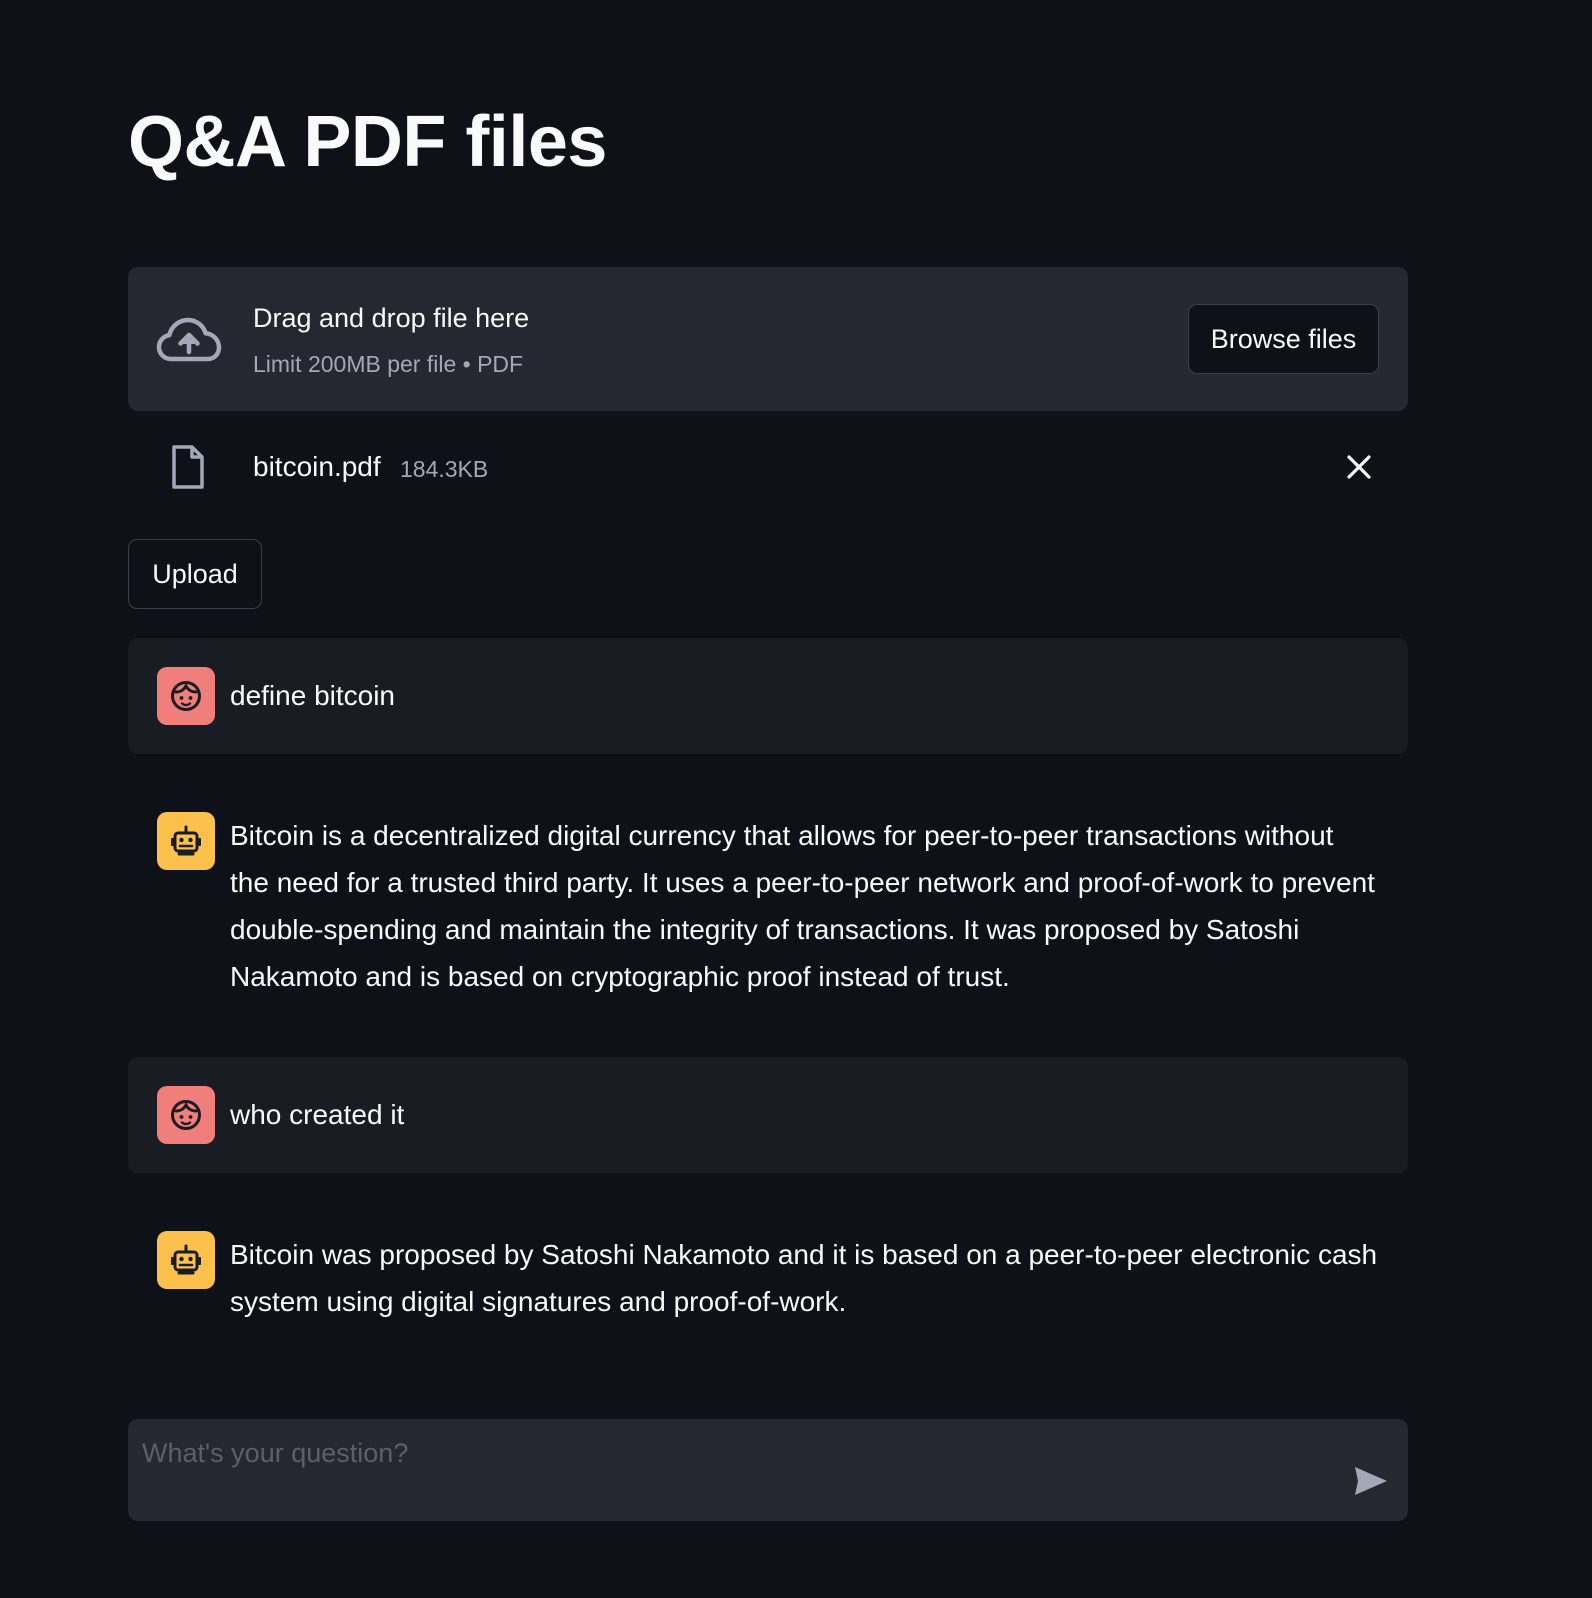  What do you see at coordinates (188, 467) in the screenshot?
I see `file-icon` at bounding box center [188, 467].